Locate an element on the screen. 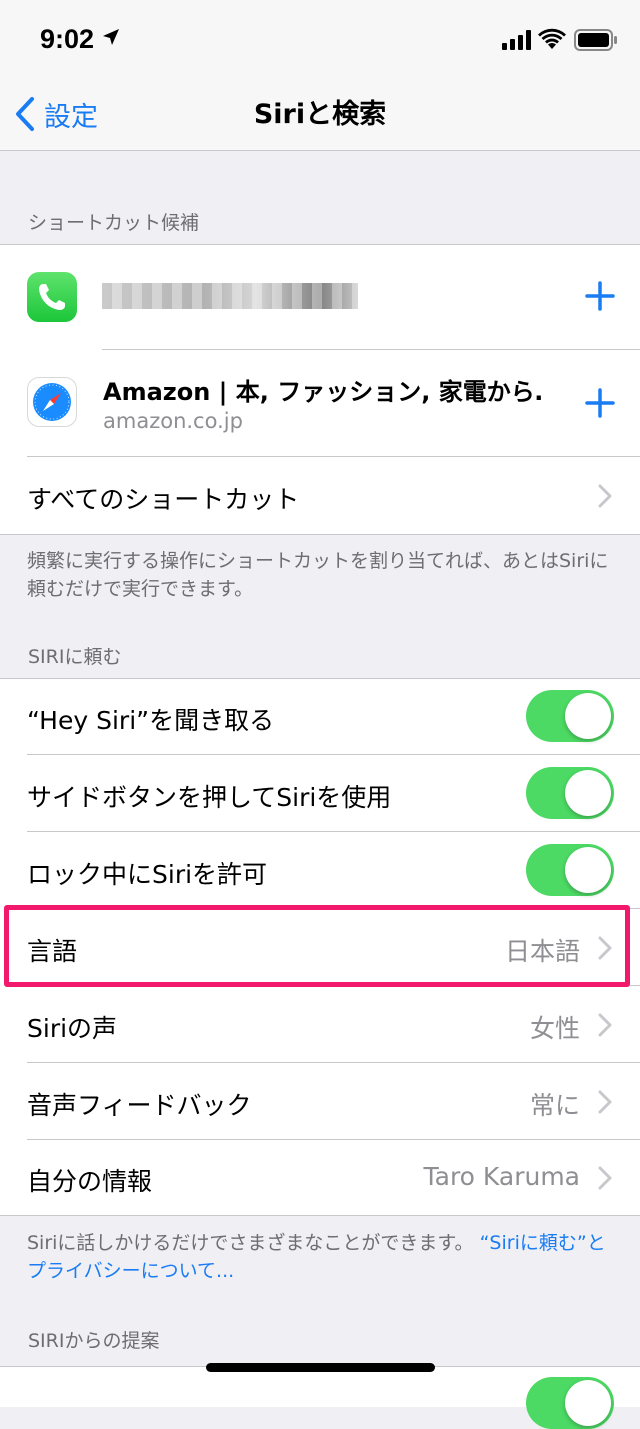 Image resolution: width=640 pixels, height=1429 pixels. all-shortcuts-row: すべてのショートカット is located at coordinates (320, 495).